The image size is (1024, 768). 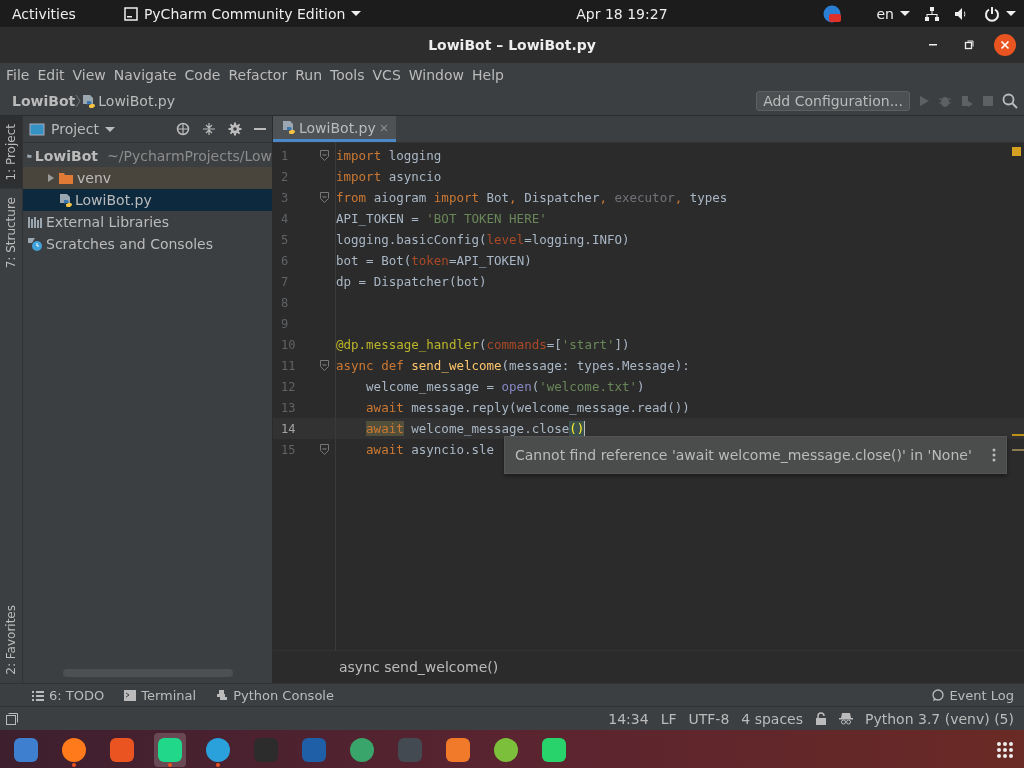 What do you see at coordinates (1005, 750) in the screenshot?
I see `app-grid-icon` at bounding box center [1005, 750].